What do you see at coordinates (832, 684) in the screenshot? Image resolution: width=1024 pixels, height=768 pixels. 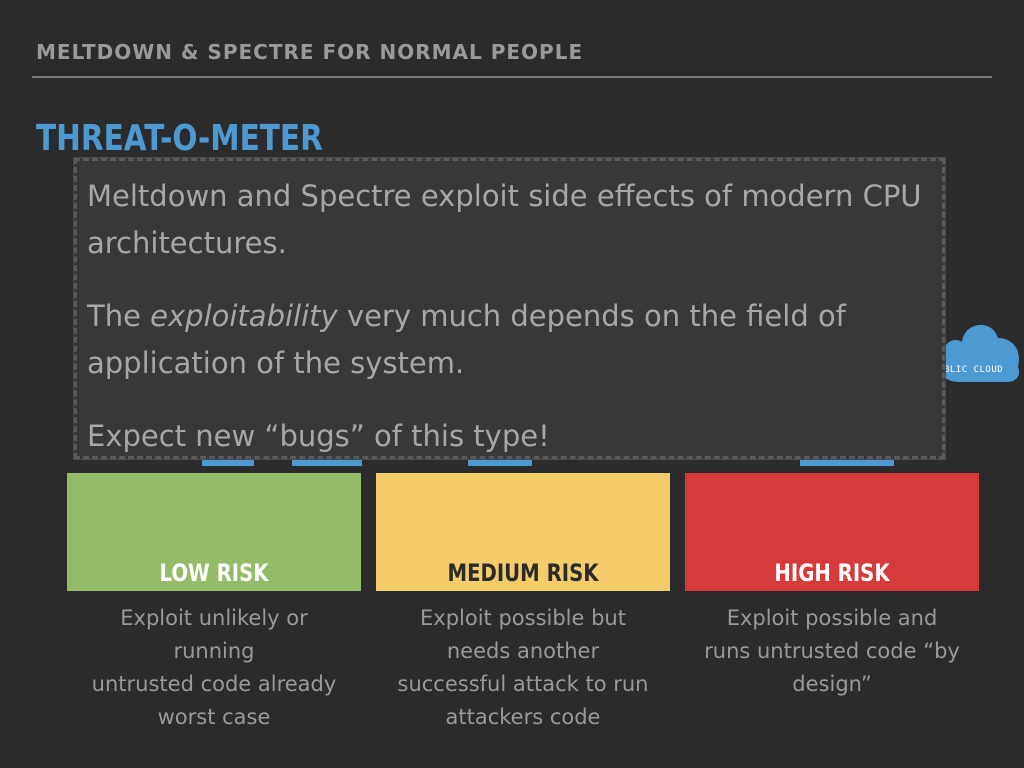 I see `description-line: design”` at bounding box center [832, 684].